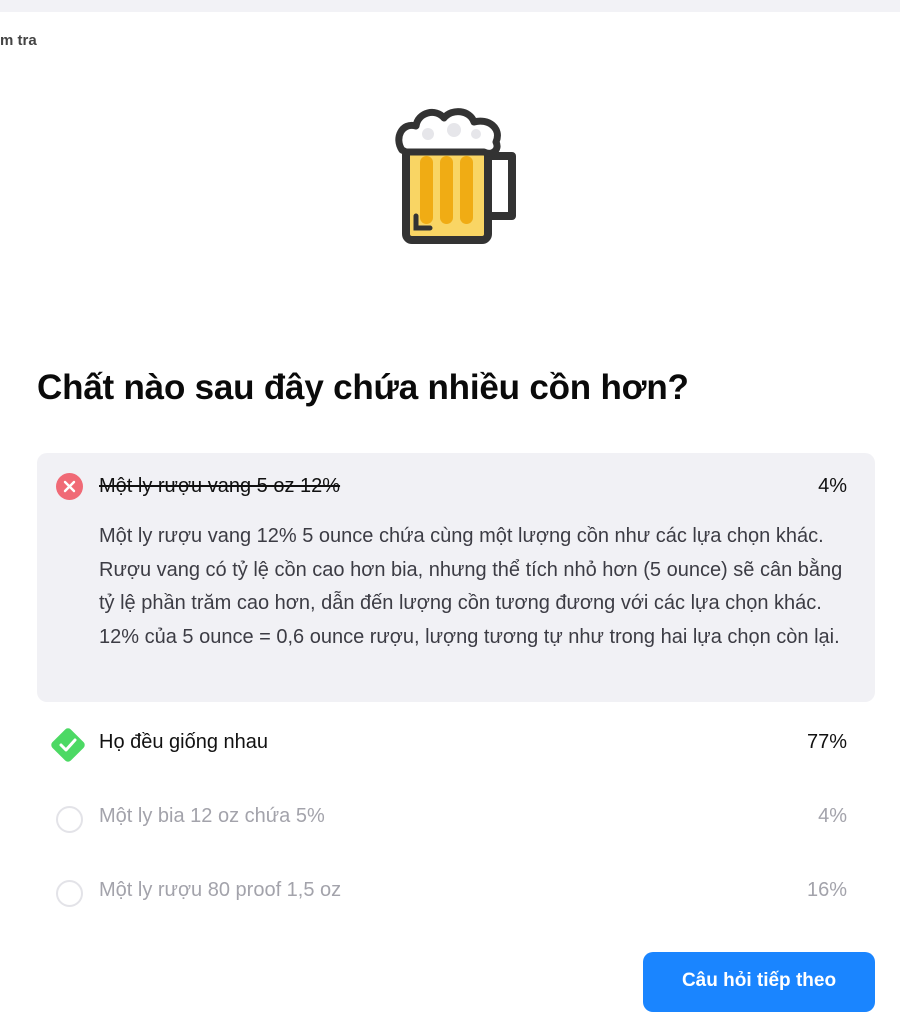  Describe the element at coordinates (220, 486) in the screenshot. I see `answer-label: Một ly rượu vang 5 oz 12%` at that location.